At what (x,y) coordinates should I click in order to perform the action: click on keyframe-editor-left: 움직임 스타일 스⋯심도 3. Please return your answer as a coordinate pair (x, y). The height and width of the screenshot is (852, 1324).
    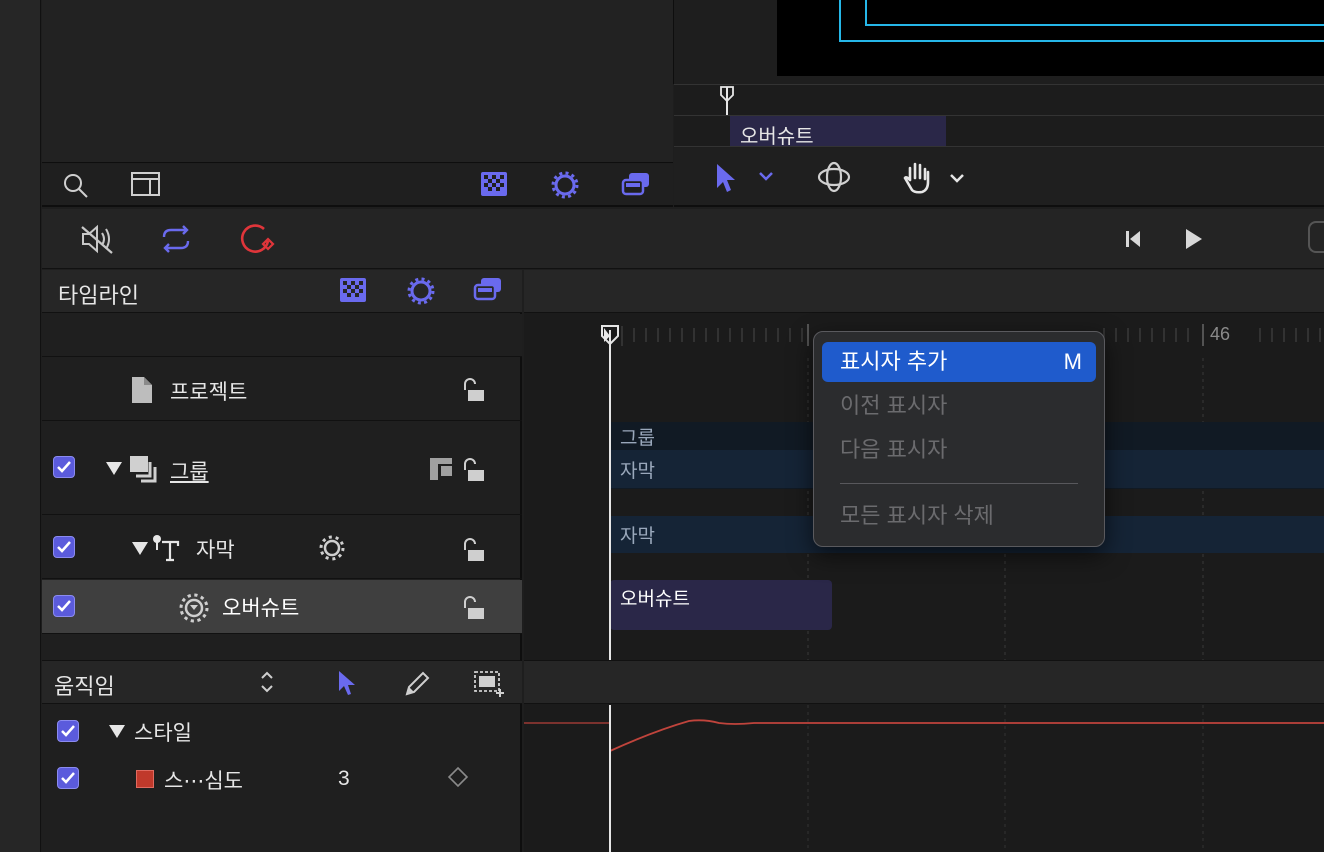
    Looking at the image, I should click on (282, 756).